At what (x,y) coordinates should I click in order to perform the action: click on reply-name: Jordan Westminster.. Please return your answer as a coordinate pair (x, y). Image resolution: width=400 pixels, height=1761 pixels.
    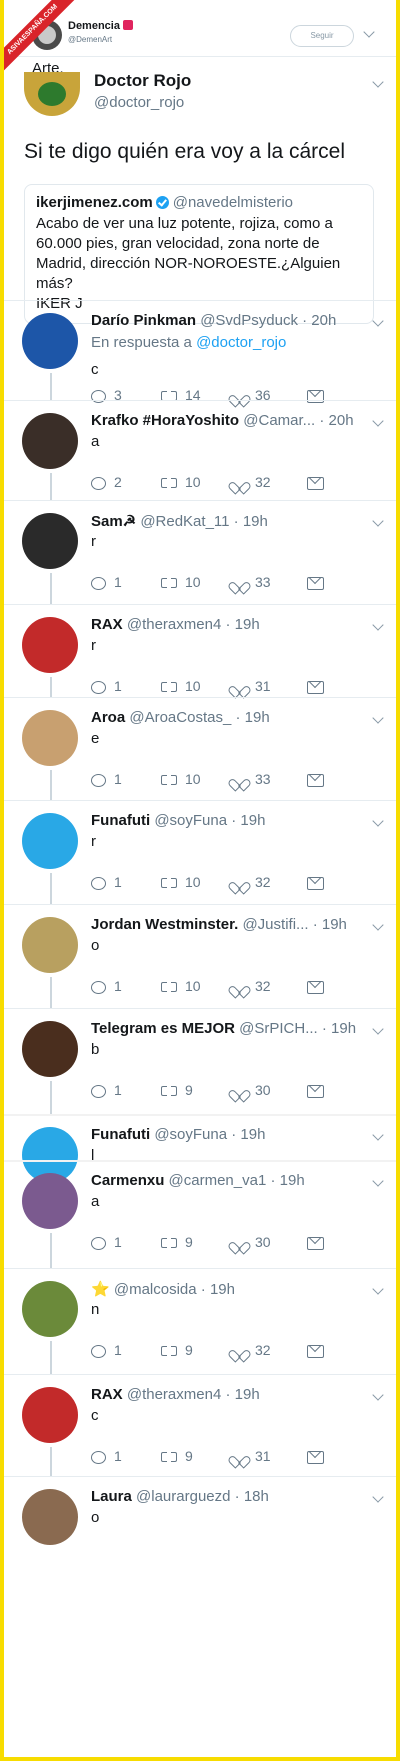
    Looking at the image, I should click on (164, 924).